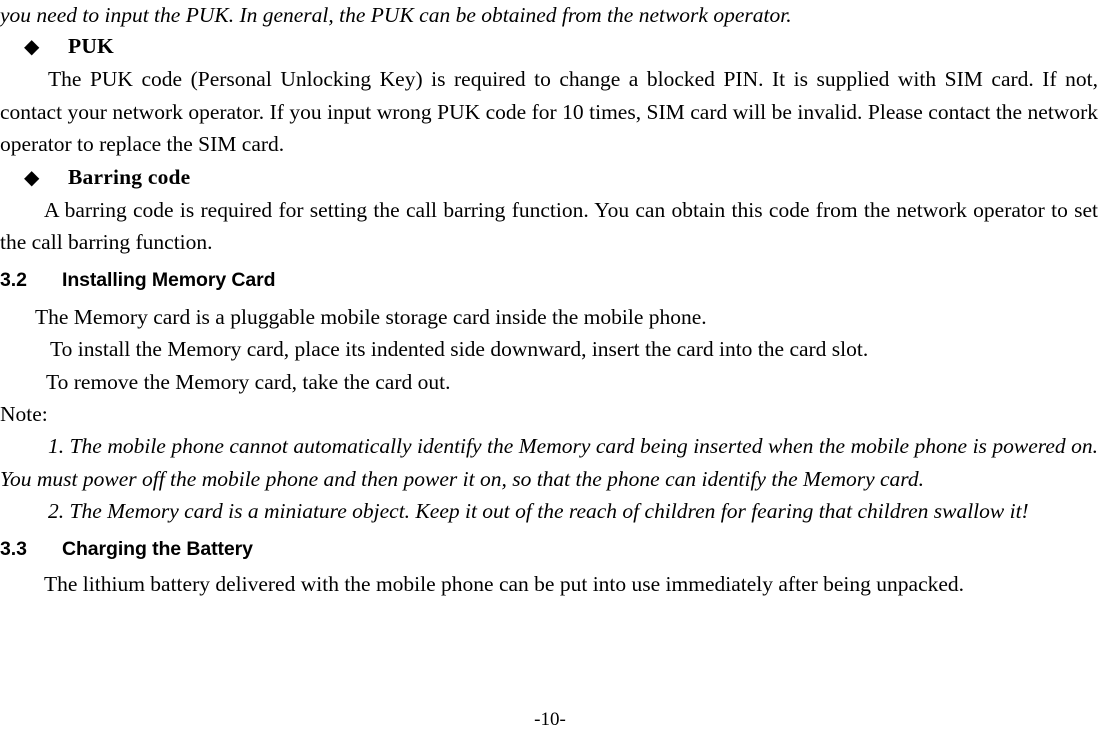 The width and height of the screenshot is (1100, 735). What do you see at coordinates (129, 176) in the screenshot?
I see `bullet-heading-label: Barring code` at bounding box center [129, 176].